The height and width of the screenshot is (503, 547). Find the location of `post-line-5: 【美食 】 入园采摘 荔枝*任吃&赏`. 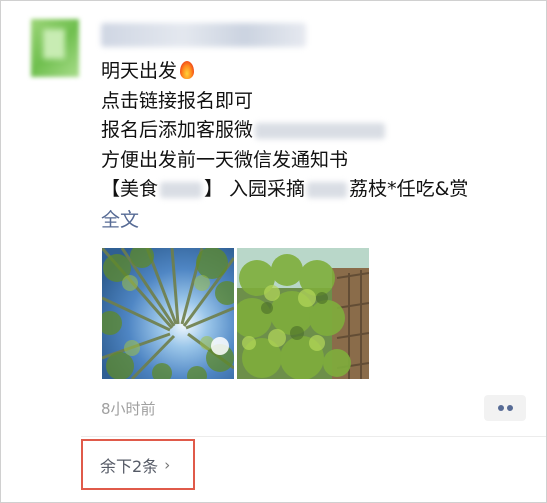

post-line-5: 【美食 】 入园采摘 荔枝*任吃&赏 is located at coordinates (284, 190).